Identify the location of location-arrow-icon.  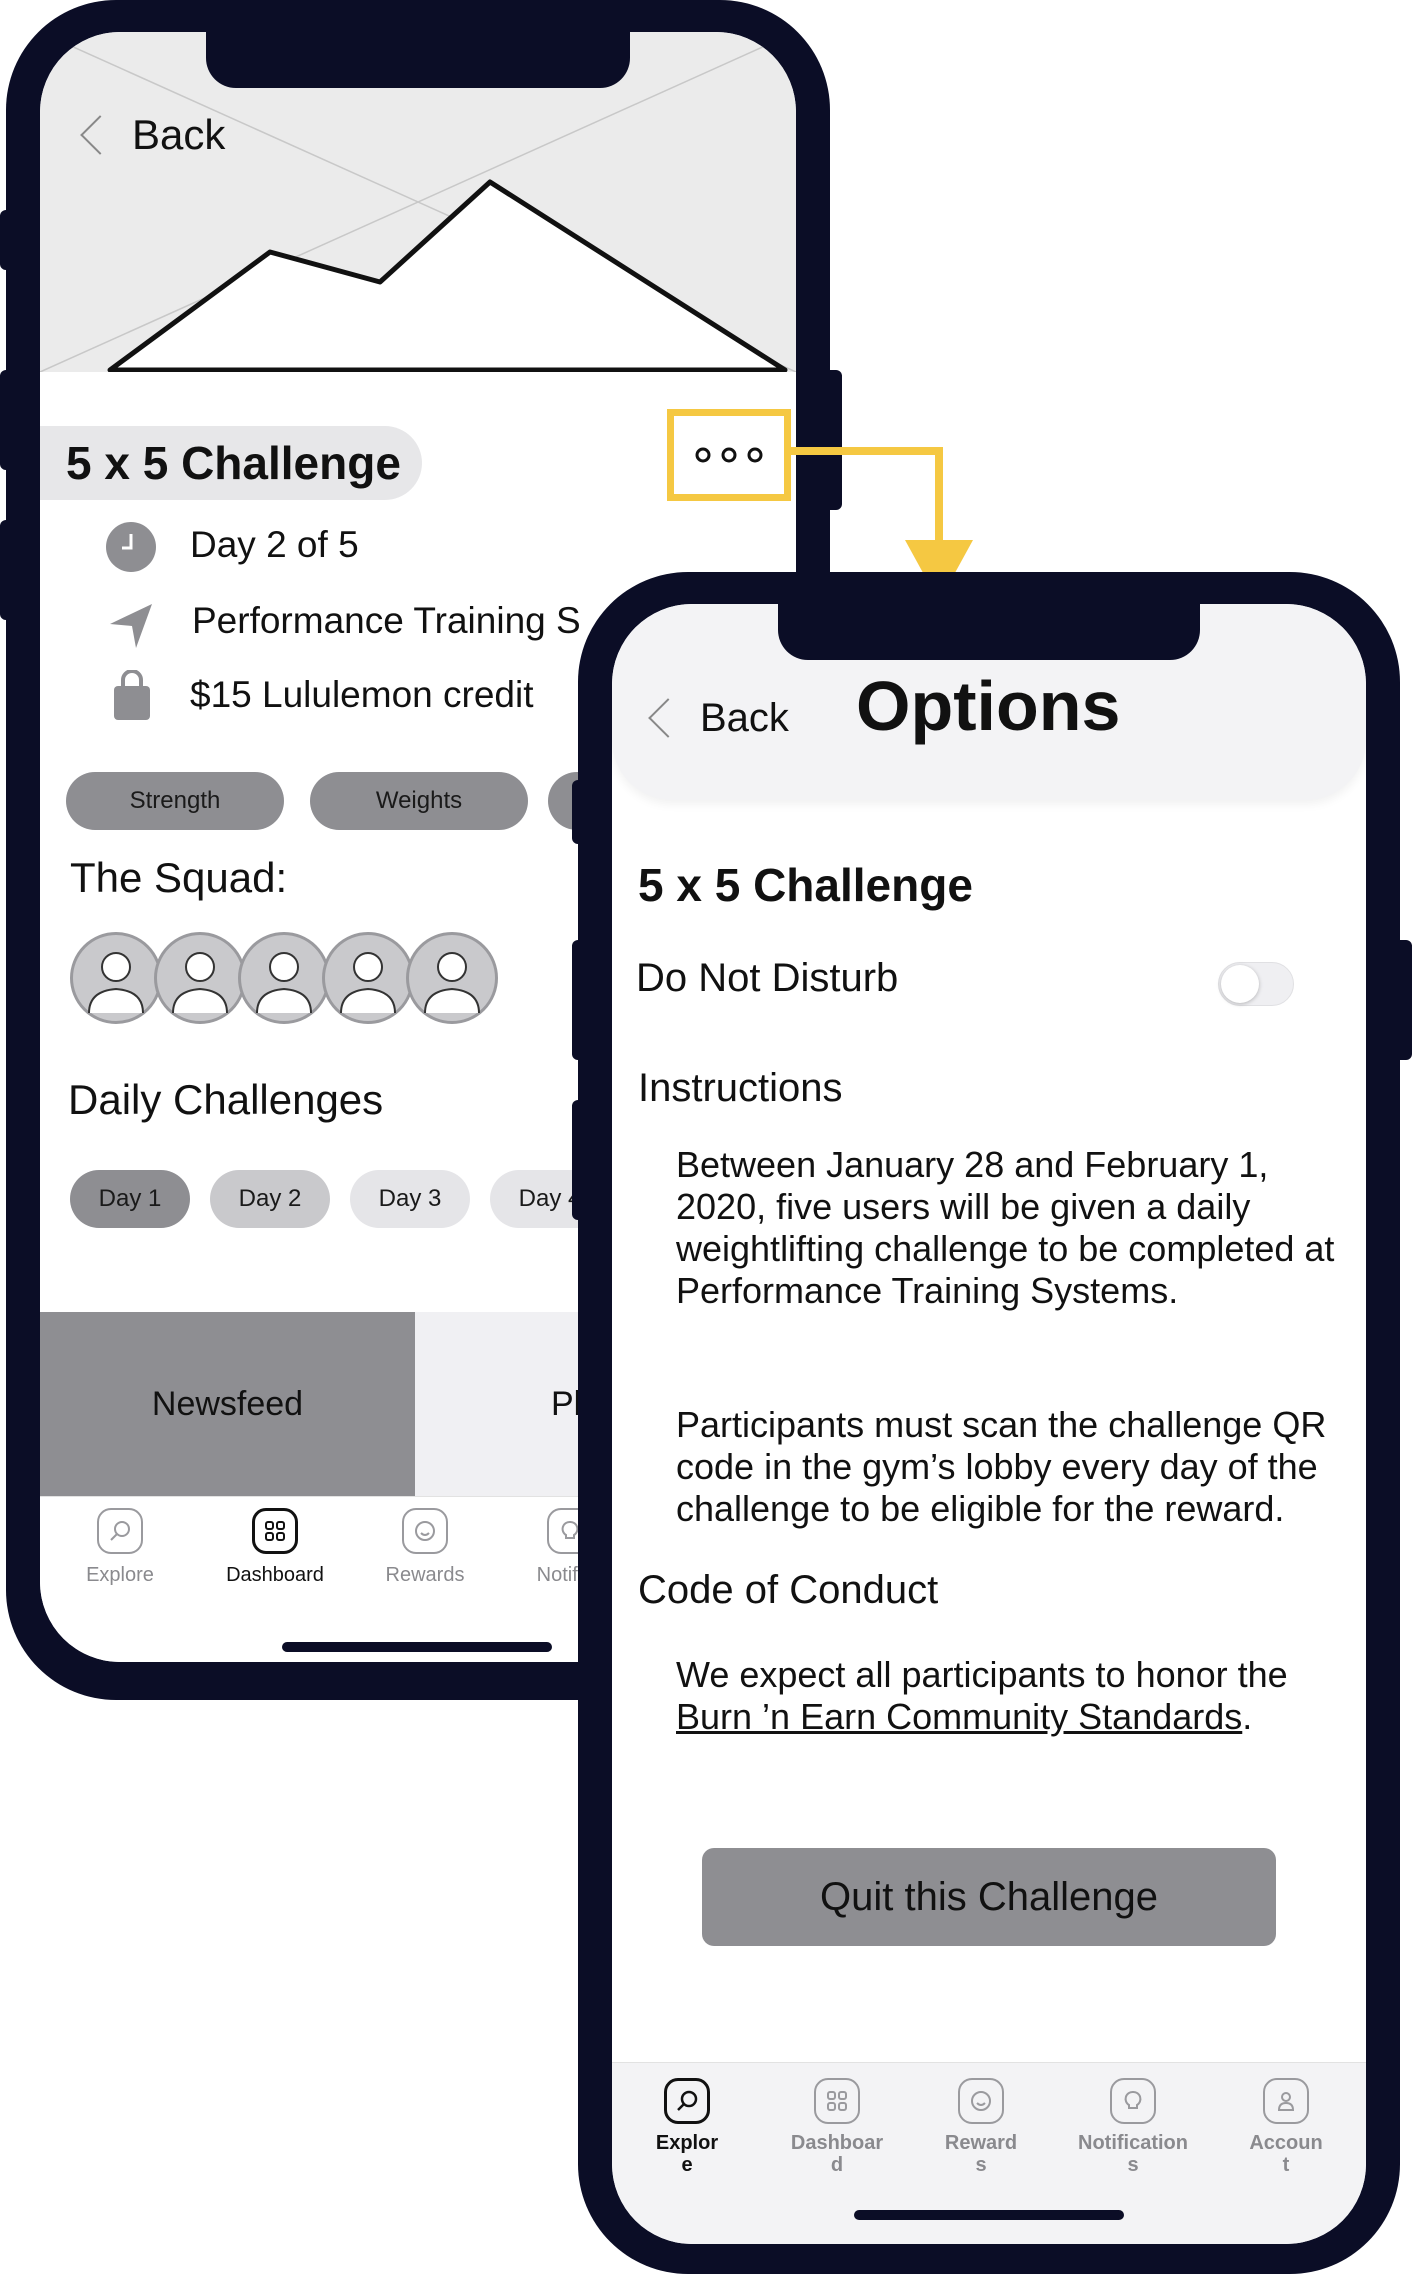
(131, 625).